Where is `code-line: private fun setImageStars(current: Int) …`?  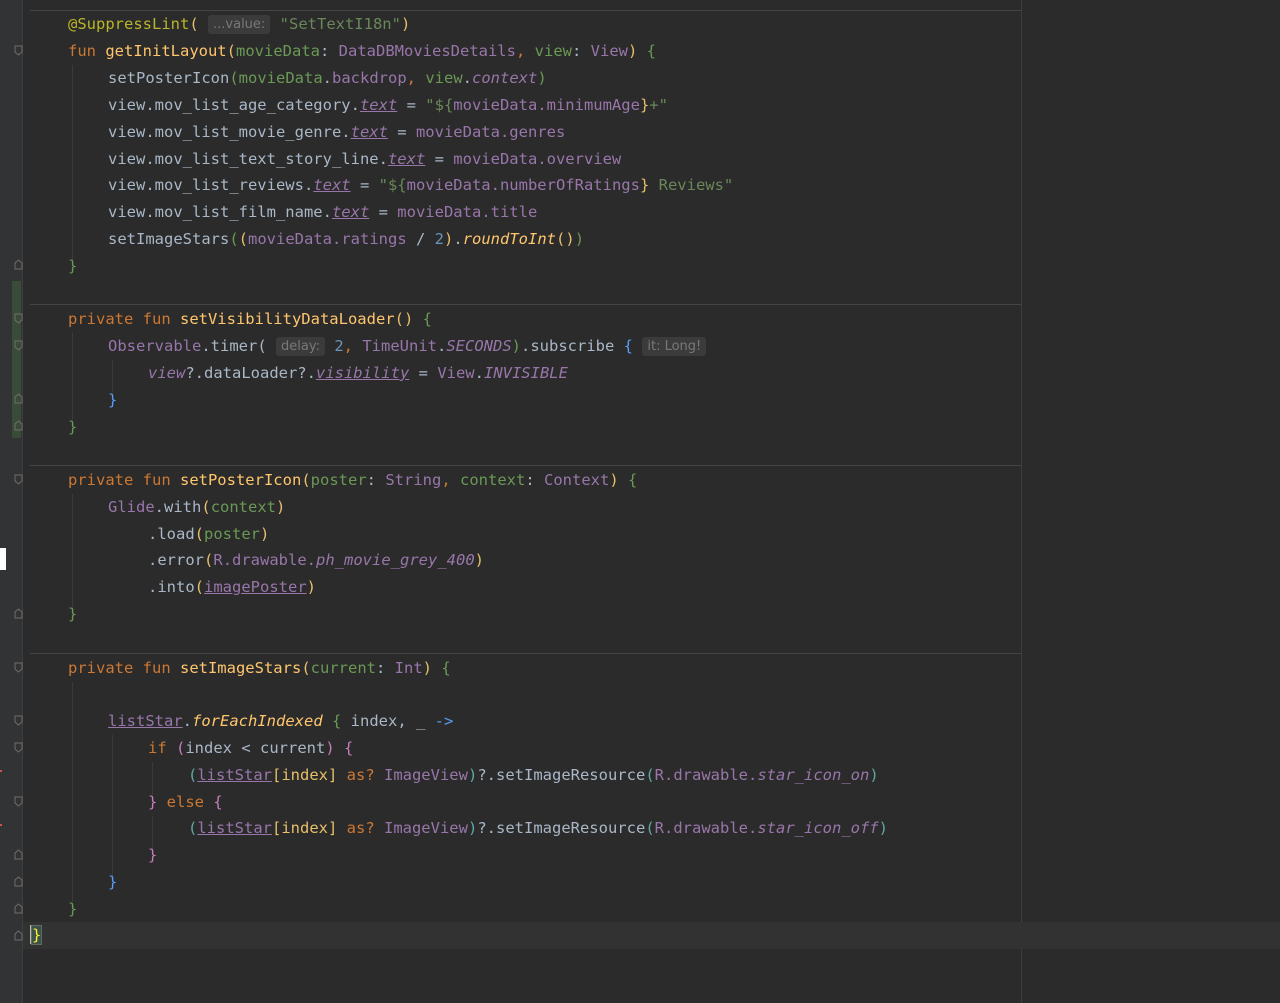 code-line: private fun setImageStars(current: Int) … is located at coordinates (259, 668).